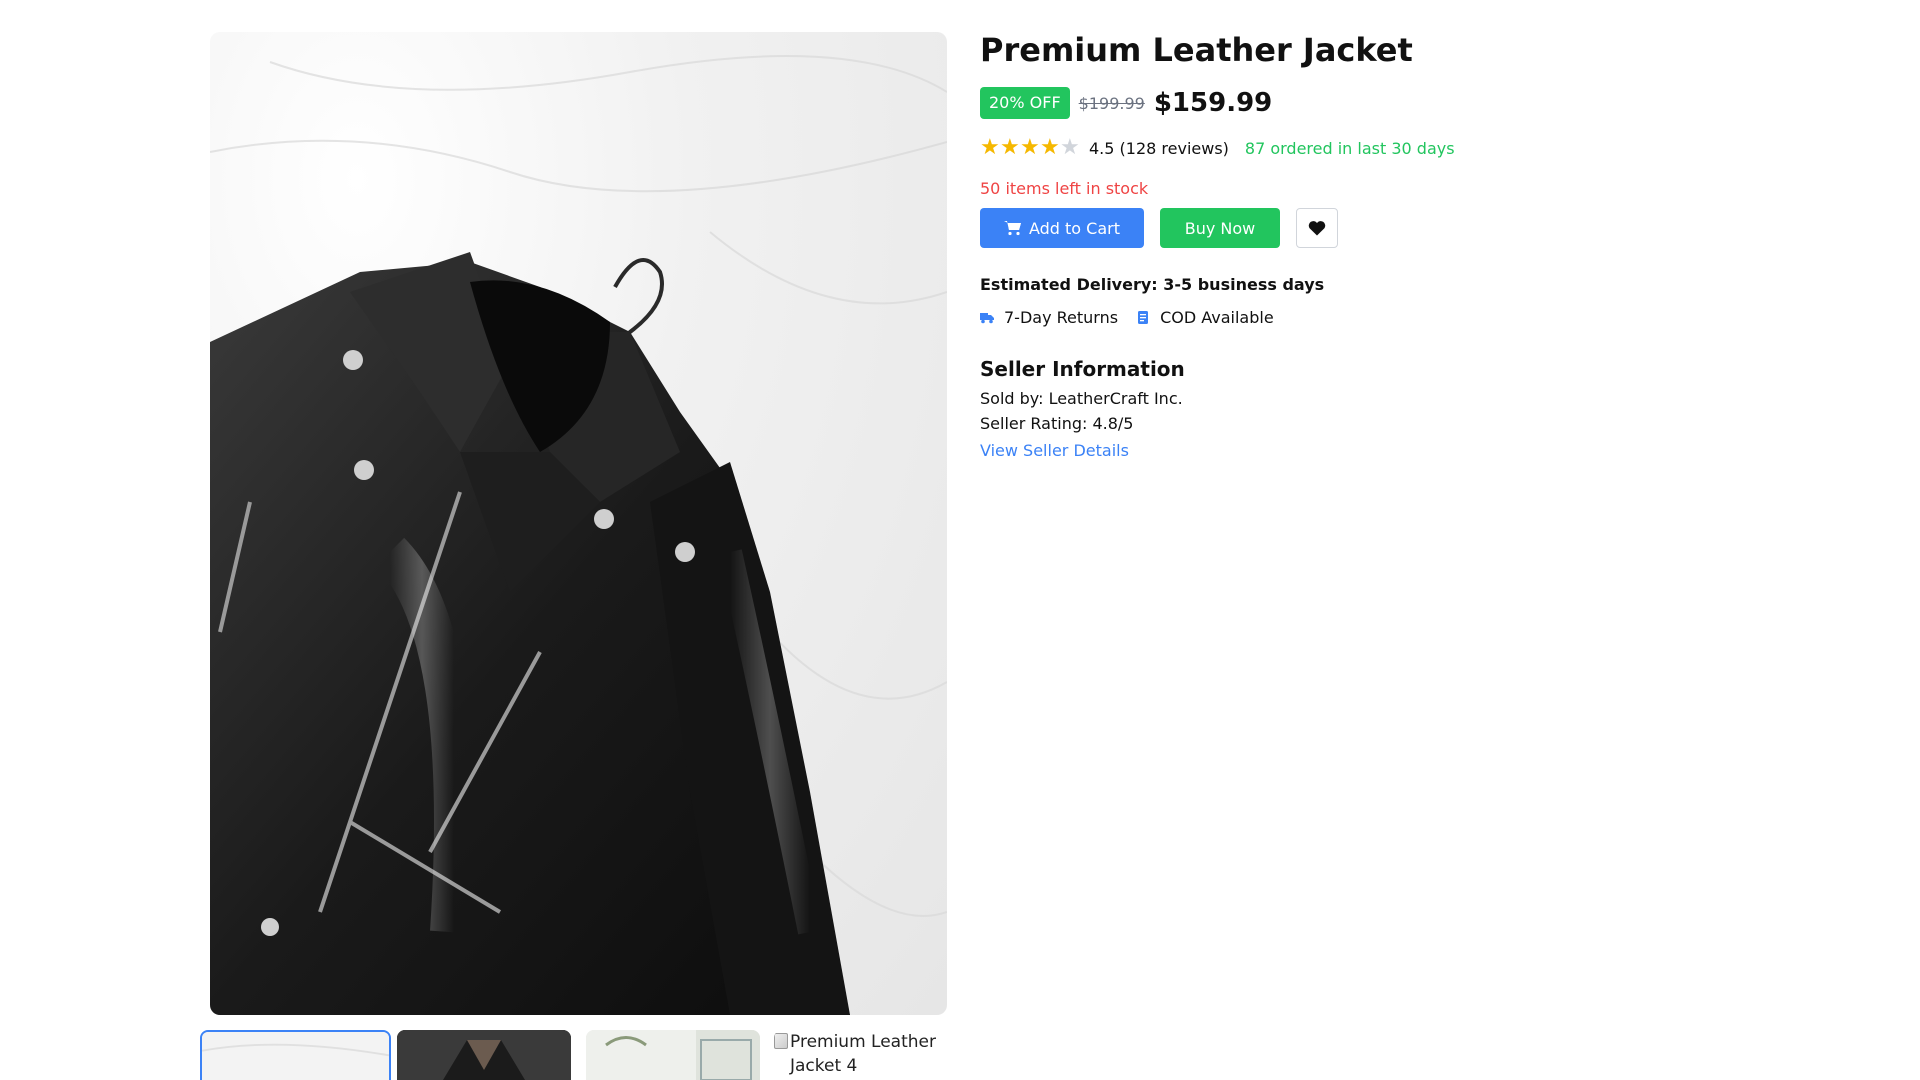  I want to click on view-seller-link: View Seller Details, so click(1054, 450).